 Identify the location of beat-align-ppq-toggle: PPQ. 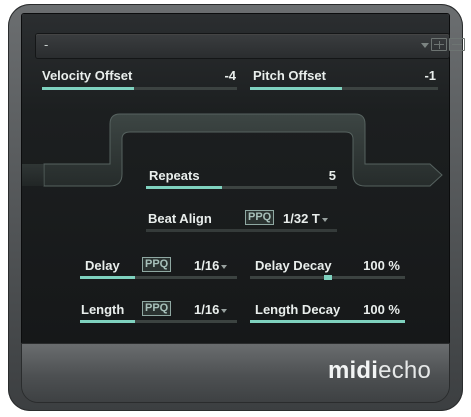
(260, 217).